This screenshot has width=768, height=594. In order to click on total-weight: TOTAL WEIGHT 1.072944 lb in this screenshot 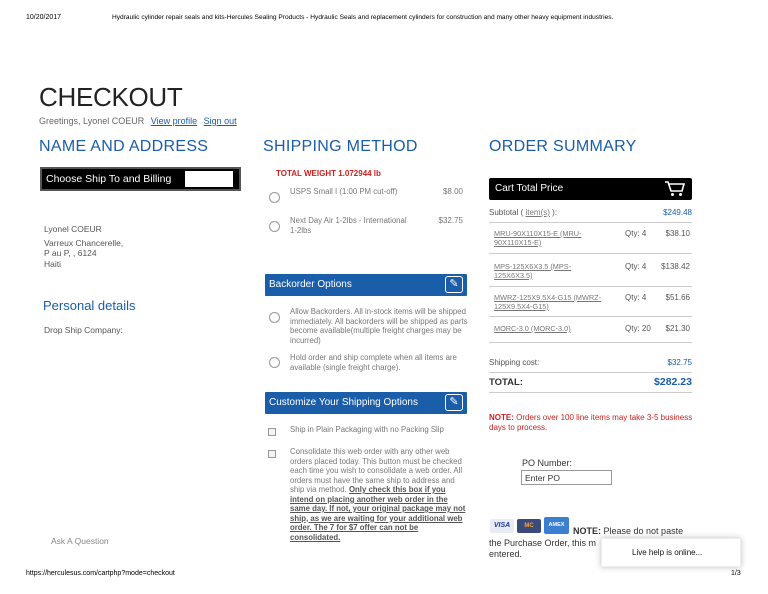, I will do `click(328, 173)`.